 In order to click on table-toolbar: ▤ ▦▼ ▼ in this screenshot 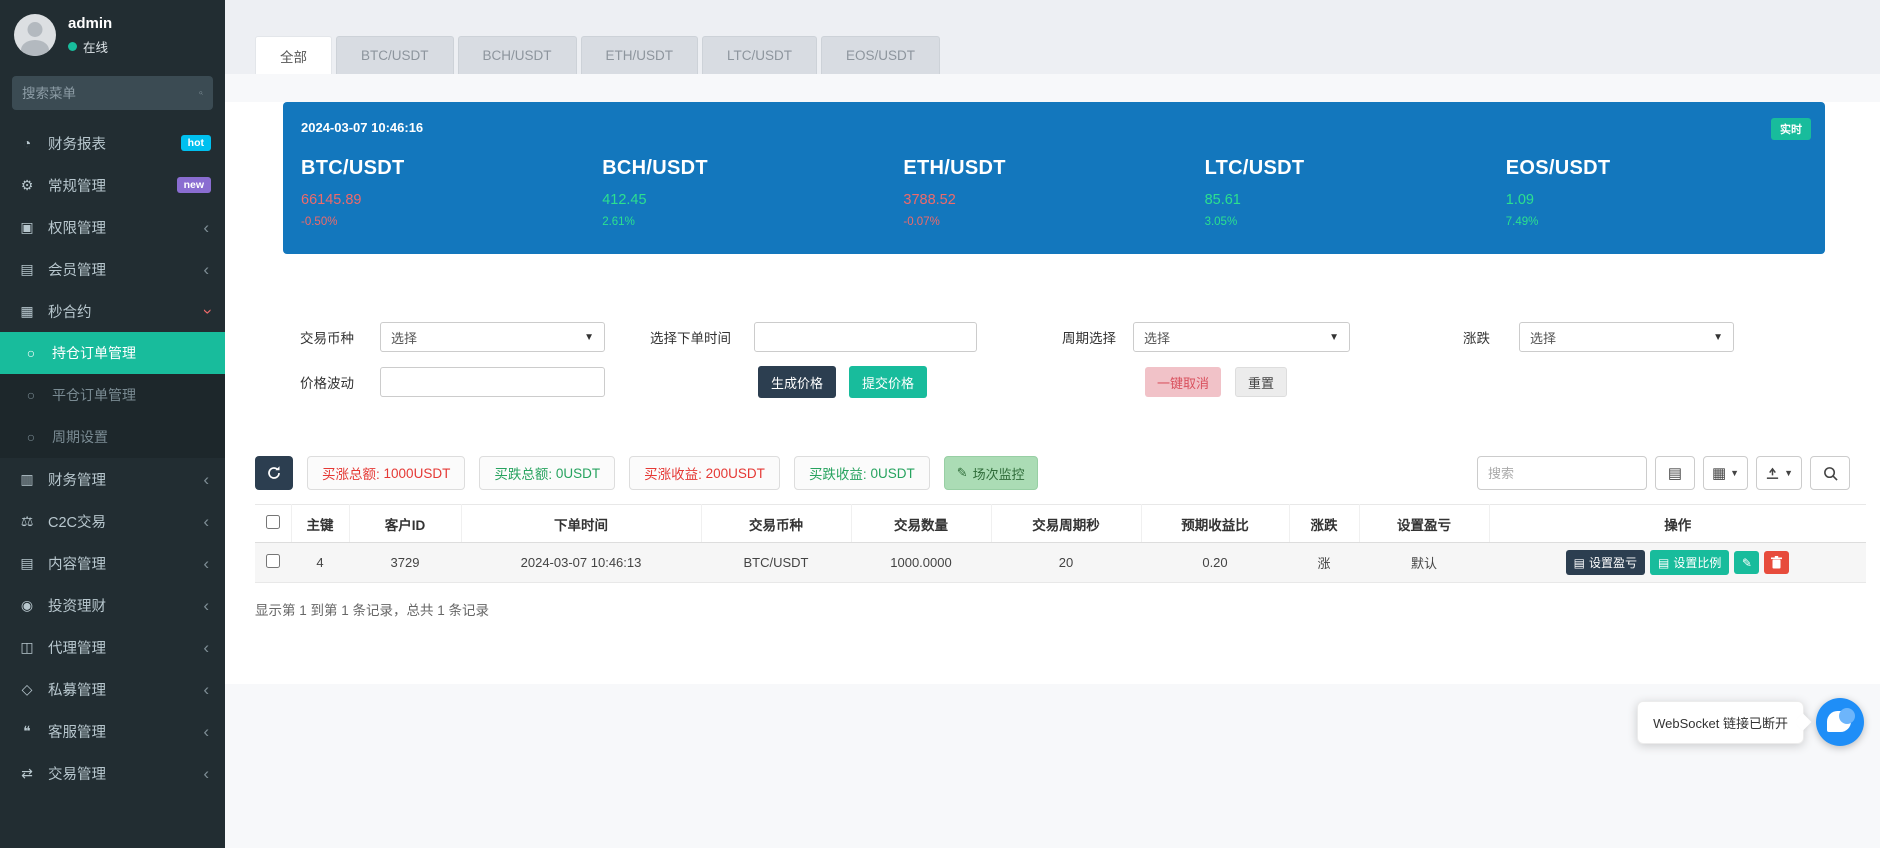, I will do `click(1663, 473)`.